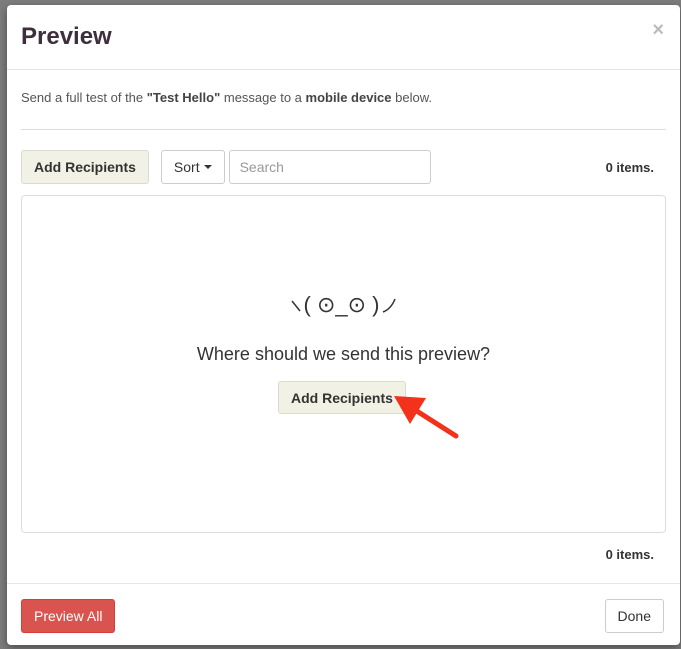 This screenshot has height=649, width=681. I want to click on intro-pre: Send a full test of the, so click(84, 97).